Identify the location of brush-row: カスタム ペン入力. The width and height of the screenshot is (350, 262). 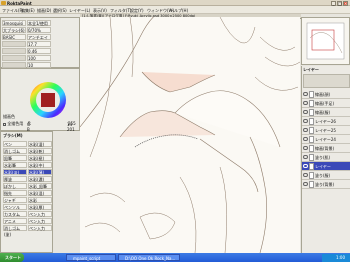
(27, 213).